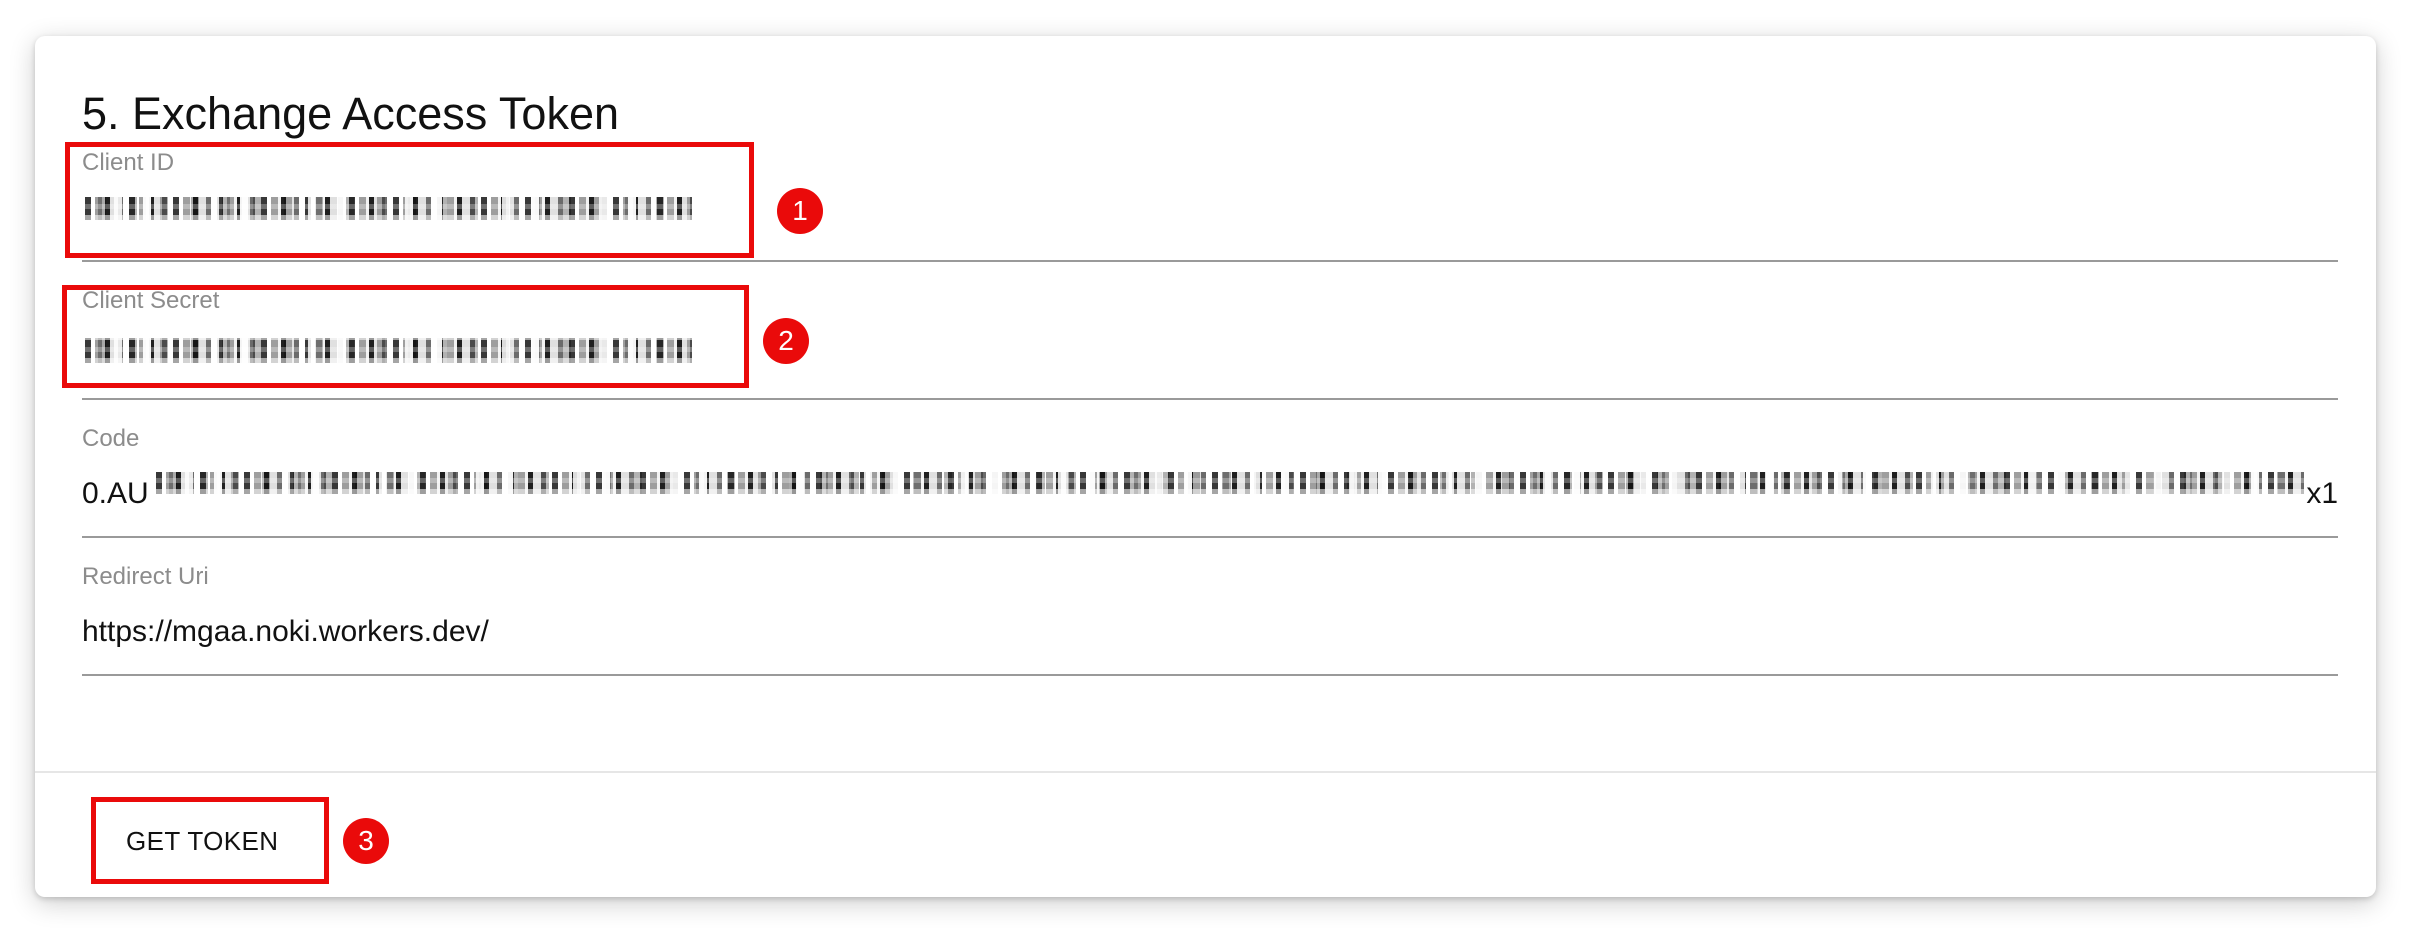 The image size is (2412, 934). I want to click on code-input: 0.AU x1, so click(1210, 492).